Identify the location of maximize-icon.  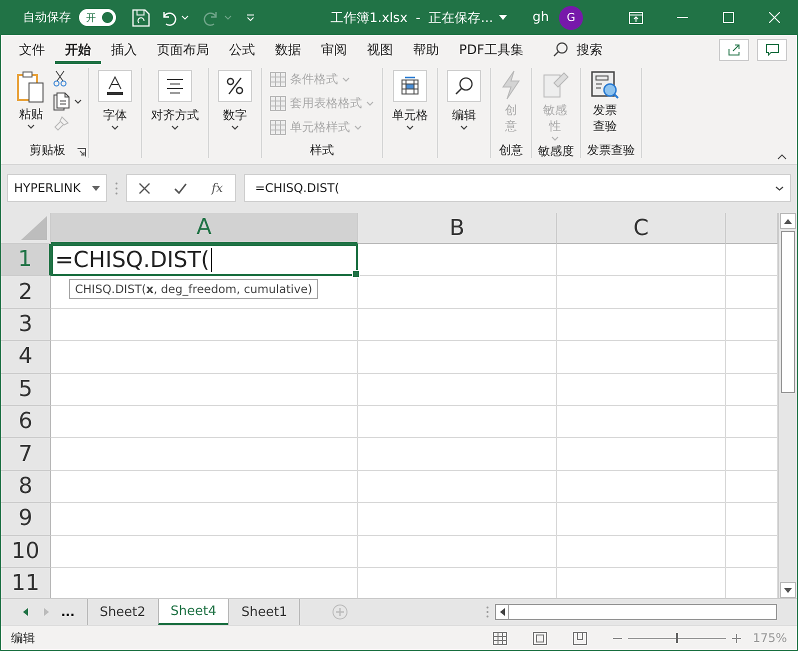
(728, 17).